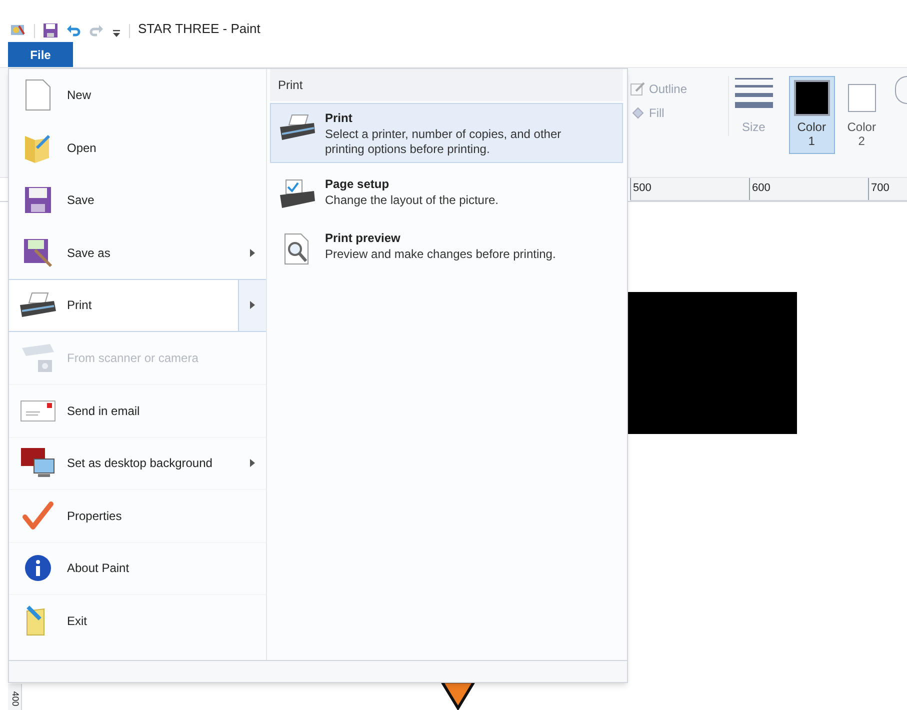 This screenshot has height=710, width=907. I want to click on info-icon, so click(38, 568).